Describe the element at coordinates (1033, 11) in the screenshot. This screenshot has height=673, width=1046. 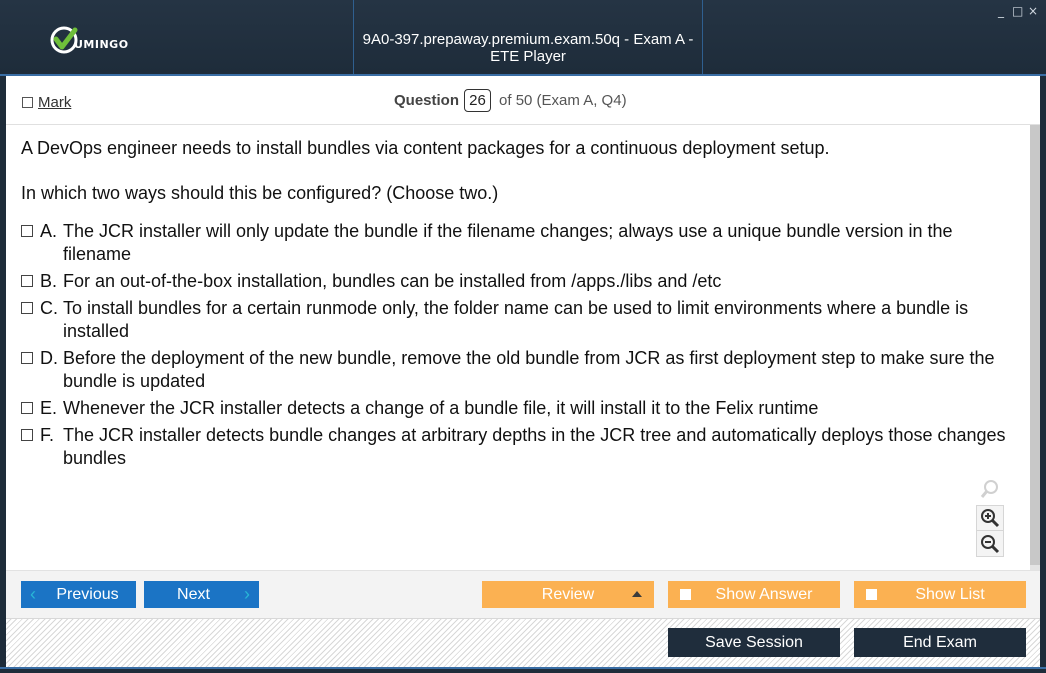
I see `close-icon: ×` at that location.